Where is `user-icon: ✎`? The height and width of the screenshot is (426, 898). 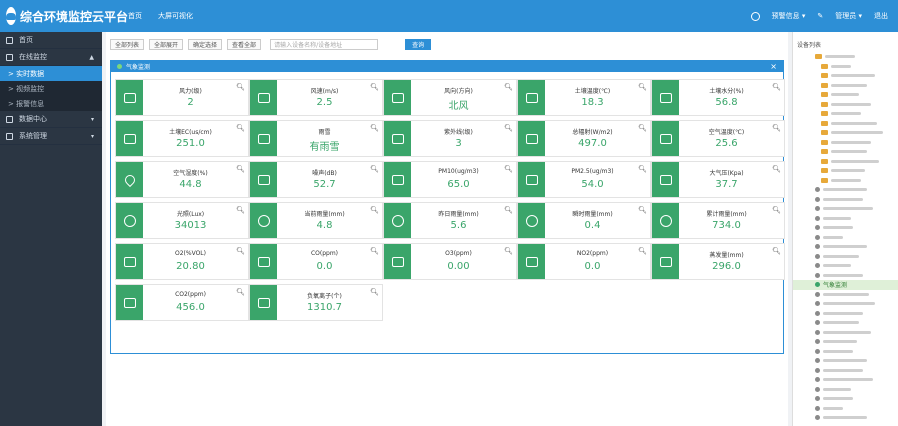
user-icon: ✎ is located at coordinates (820, 16).